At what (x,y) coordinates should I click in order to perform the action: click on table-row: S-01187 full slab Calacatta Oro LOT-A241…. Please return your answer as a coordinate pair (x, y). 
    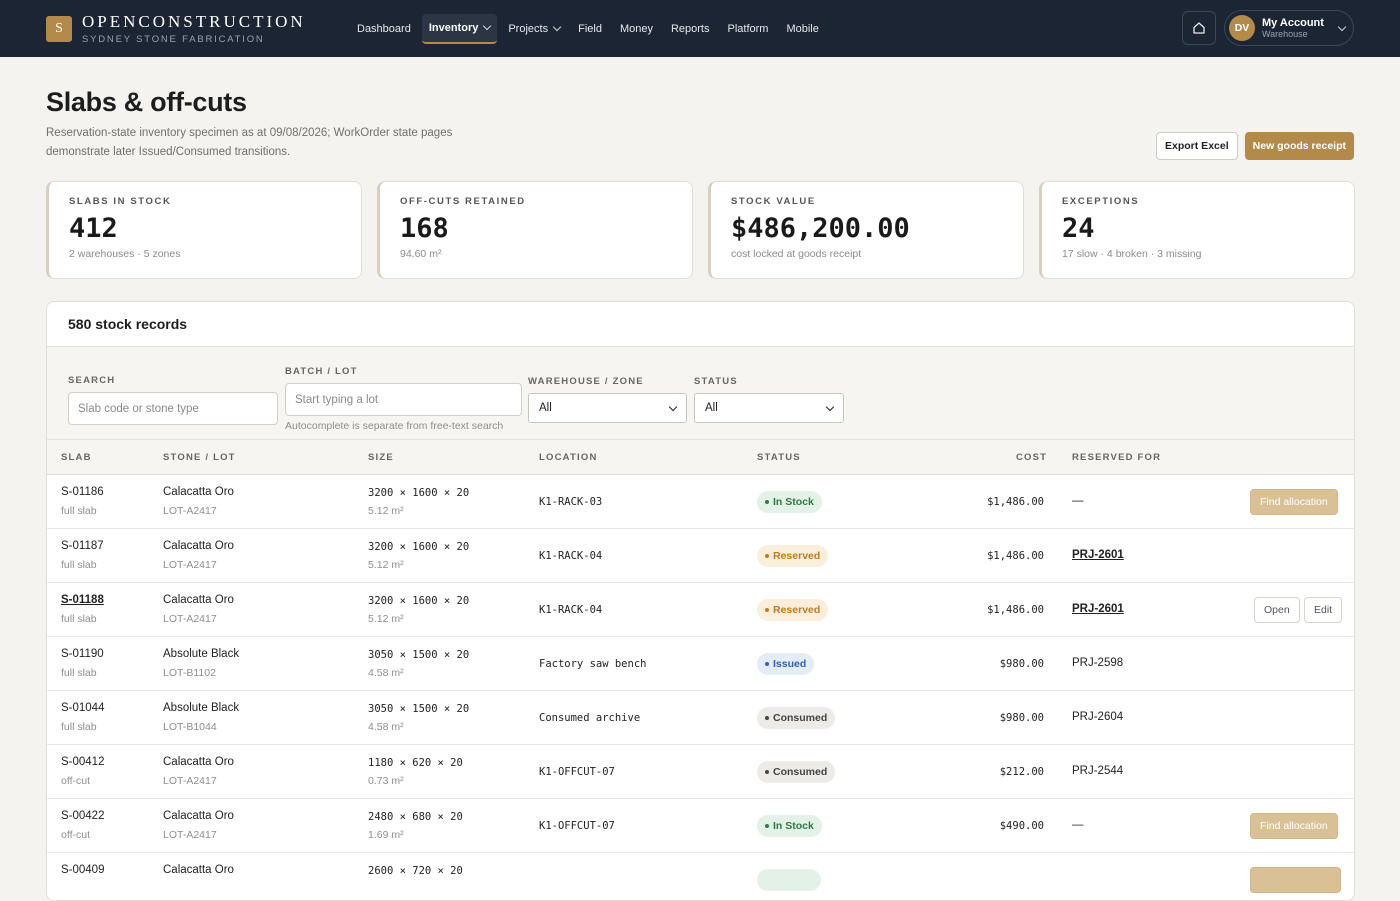
    Looking at the image, I should click on (700, 556).